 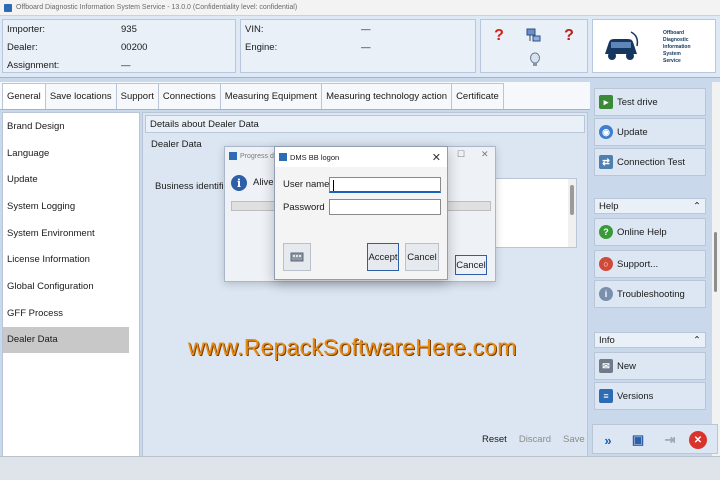 I want to click on importer-value: 935, so click(x=129, y=29).